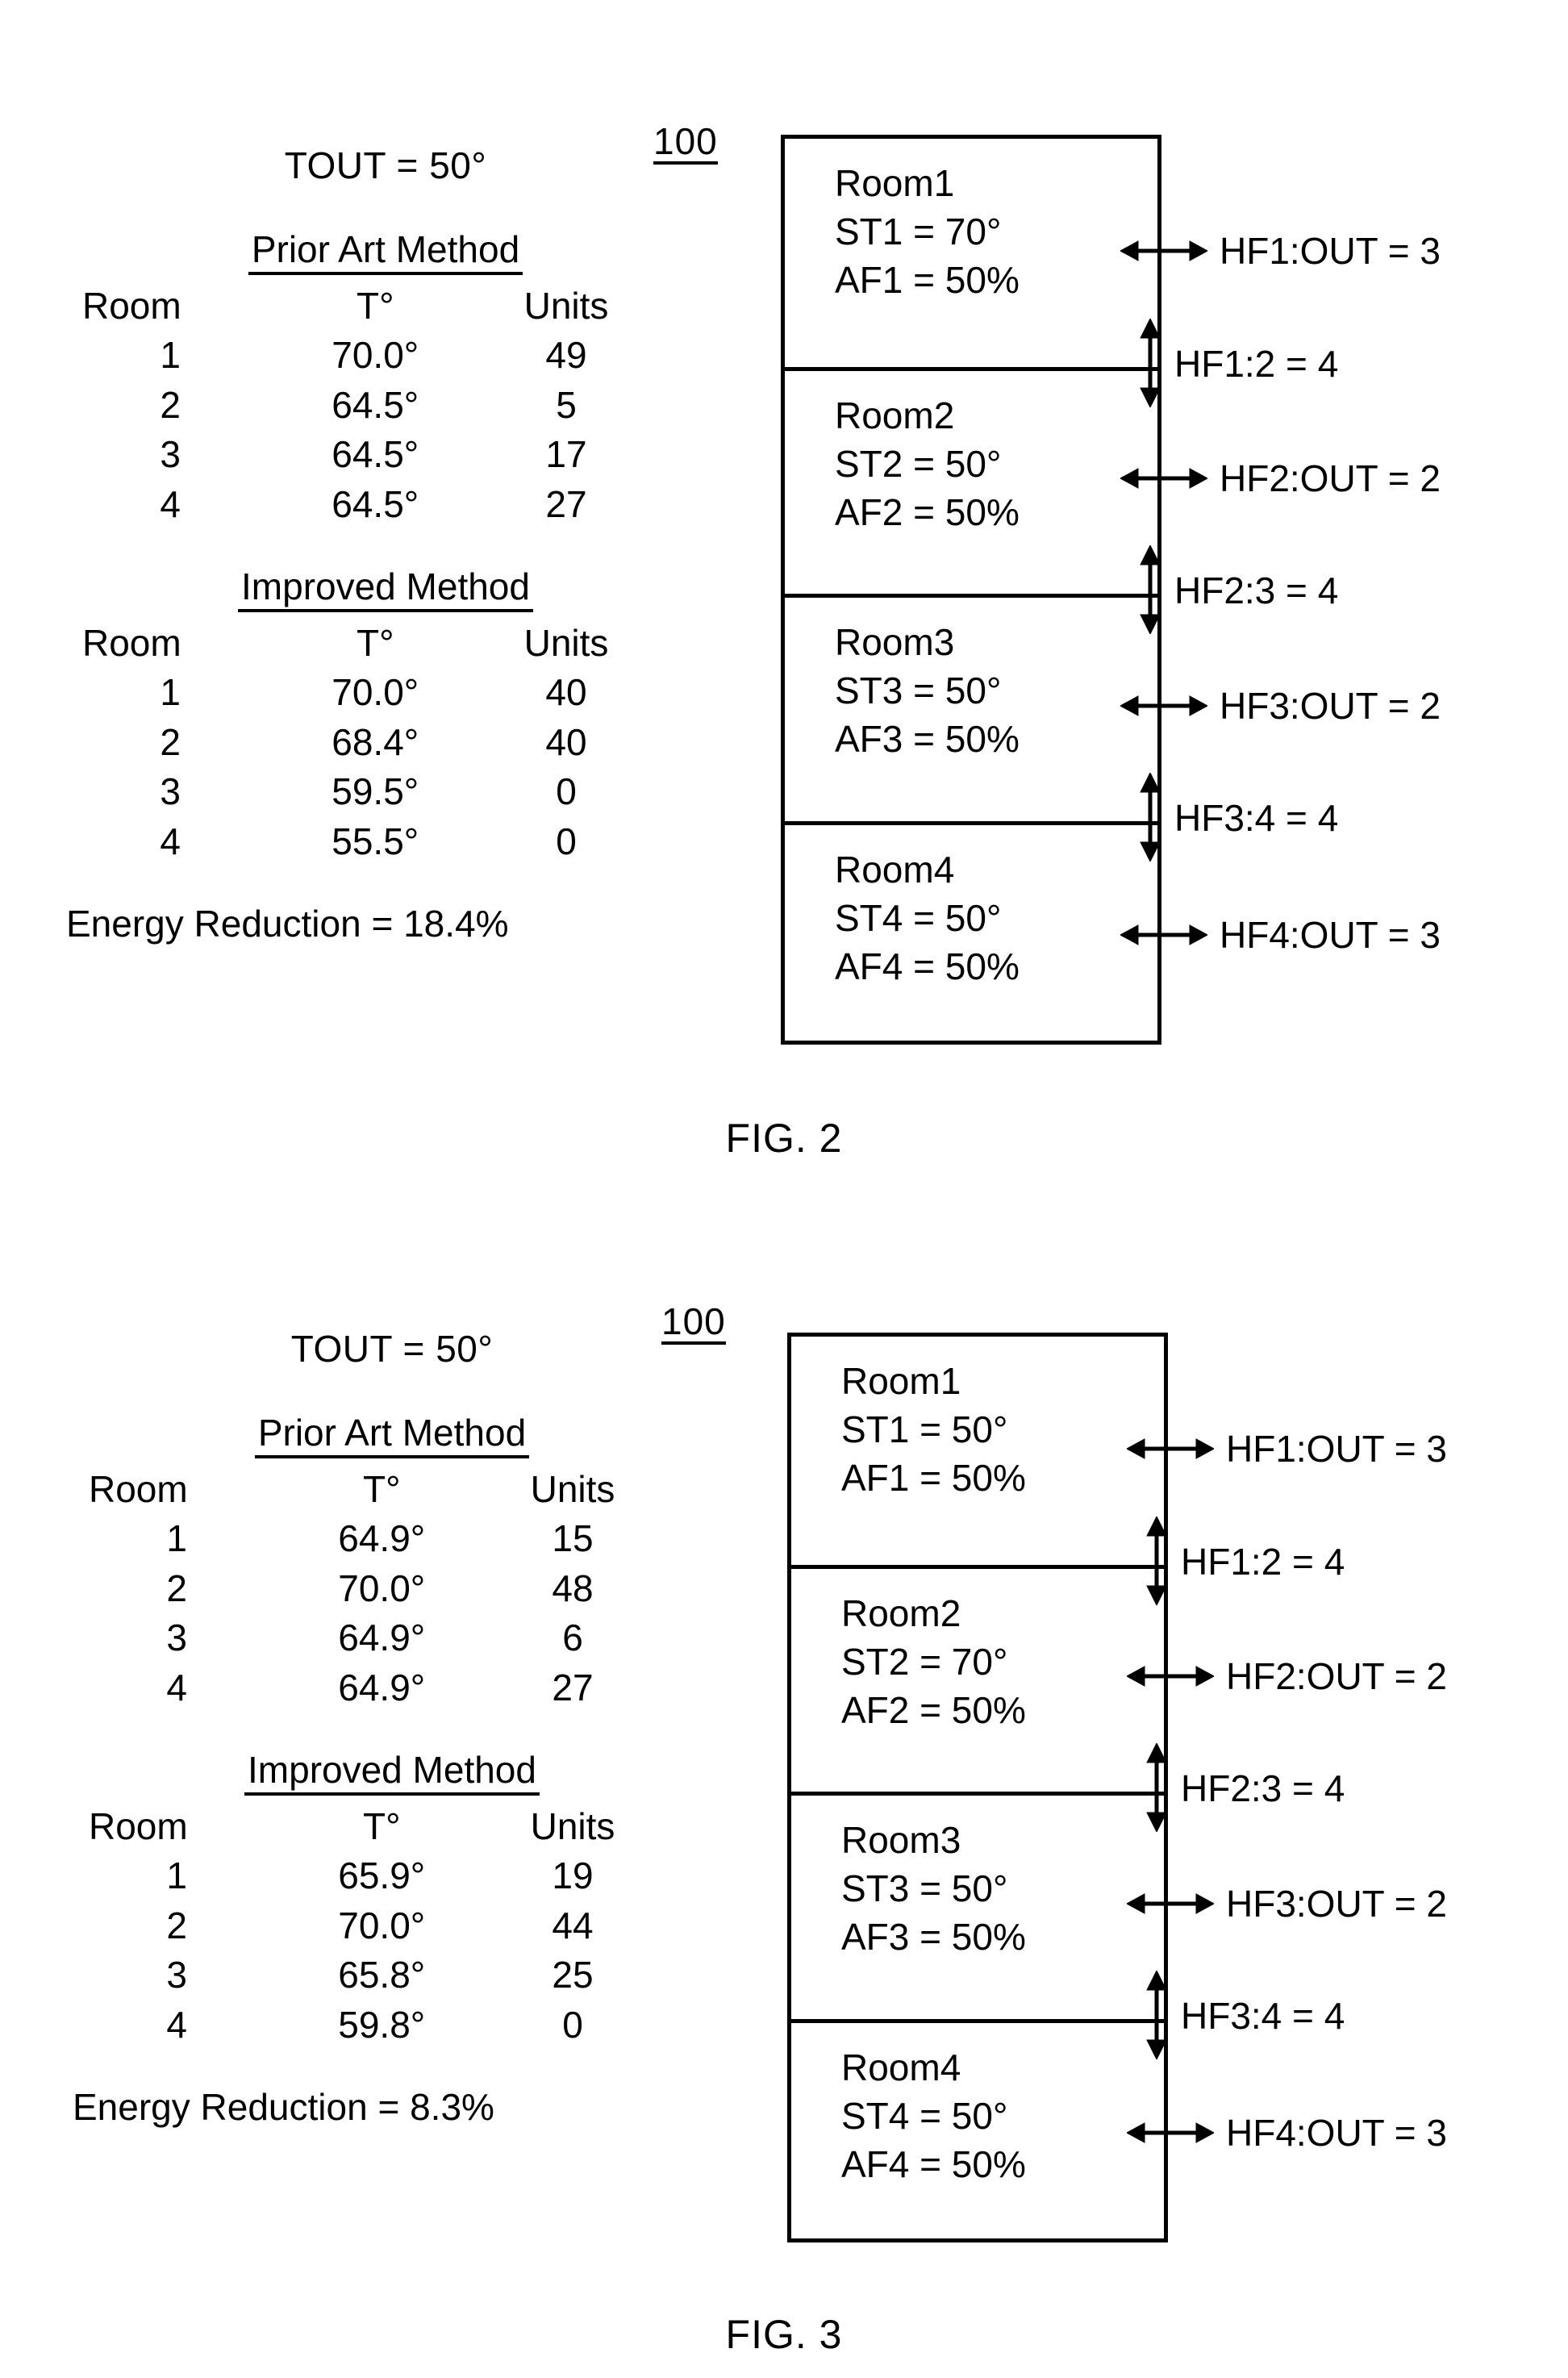 The width and height of the screenshot is (1568, 2378). I want to click on table-row: 1 64.9° 15, so click(368, 1539).